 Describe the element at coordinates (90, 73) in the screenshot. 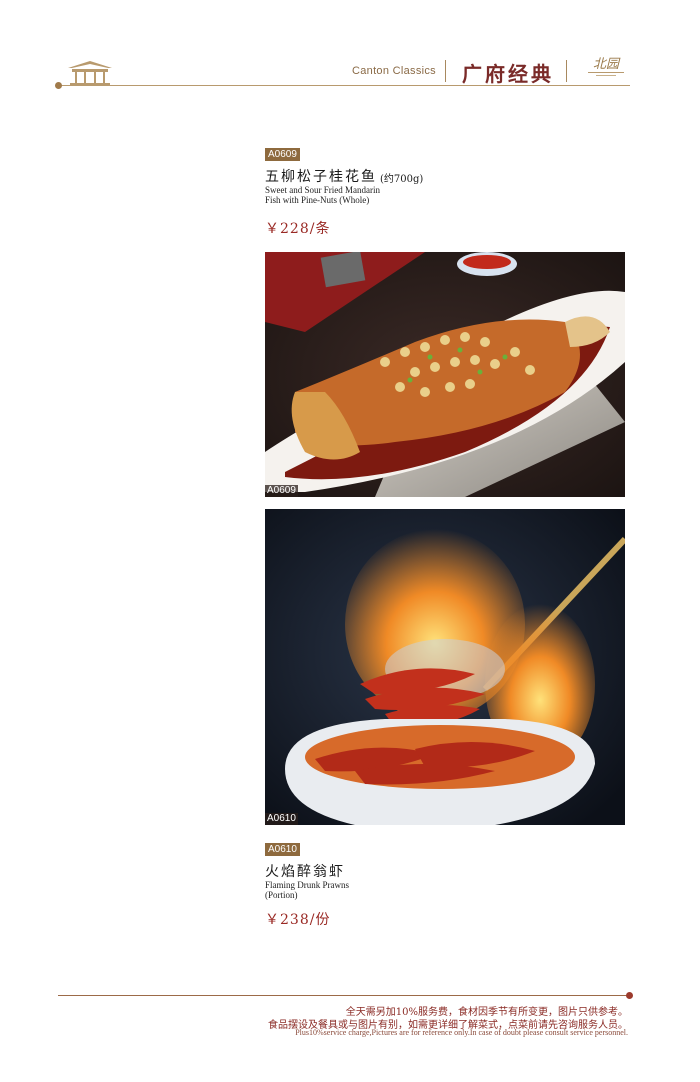

I see `pavilion-logo-icon` at that location.